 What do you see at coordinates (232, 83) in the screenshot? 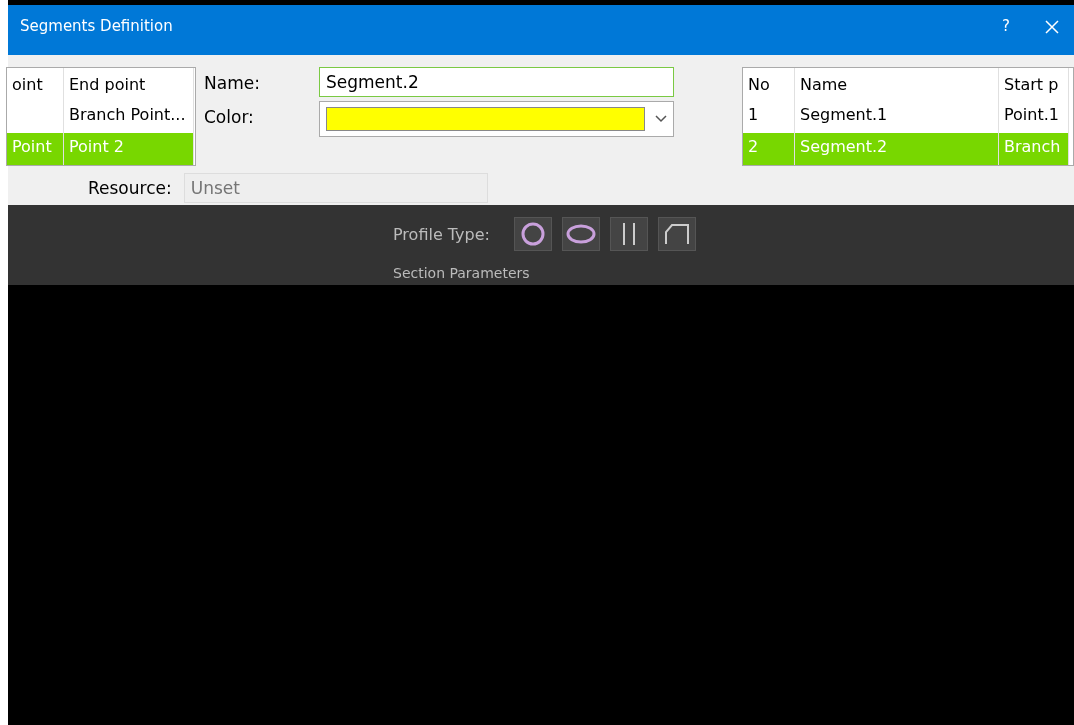
I see `name-label: Name:` at bounding box center [232, 83].